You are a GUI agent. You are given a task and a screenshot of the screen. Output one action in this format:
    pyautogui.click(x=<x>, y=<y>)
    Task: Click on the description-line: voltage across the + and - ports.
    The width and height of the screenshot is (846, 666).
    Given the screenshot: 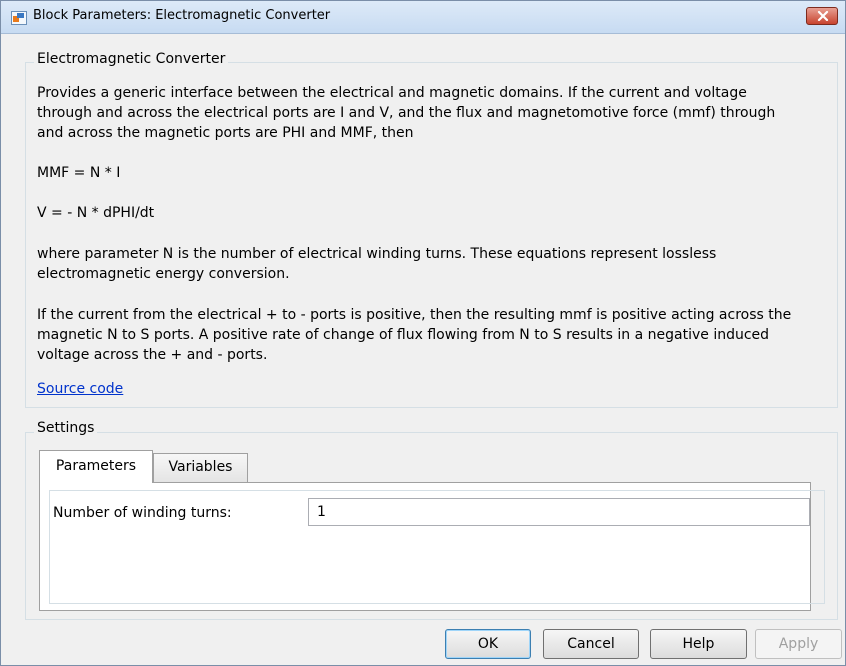 What is the action you would take?
    pyautogui.click(x=152, y=355)
    